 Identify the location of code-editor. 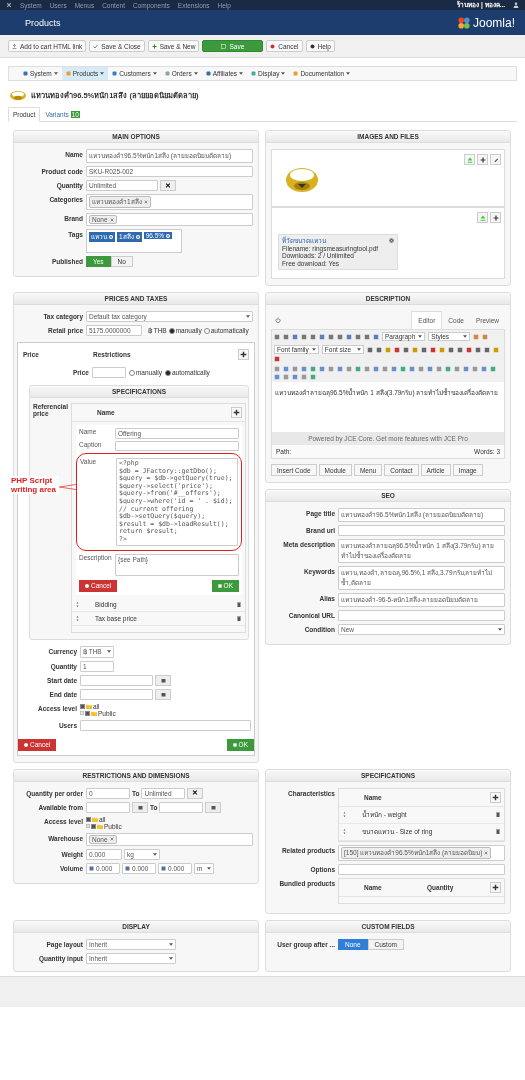
(177, 502).